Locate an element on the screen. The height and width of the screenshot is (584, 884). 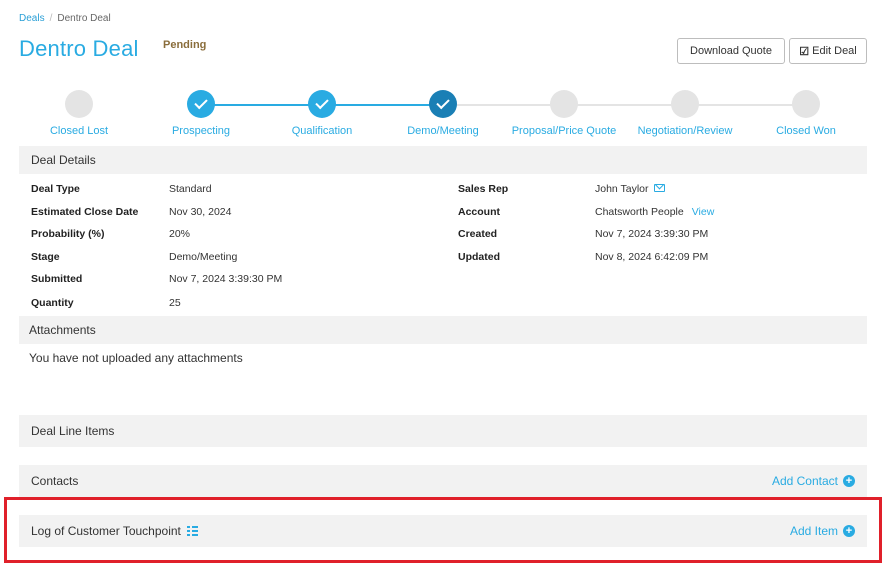
touchpoint-title-wrap: Log of Customer Touchpoint is located at coordinates (114, 531).